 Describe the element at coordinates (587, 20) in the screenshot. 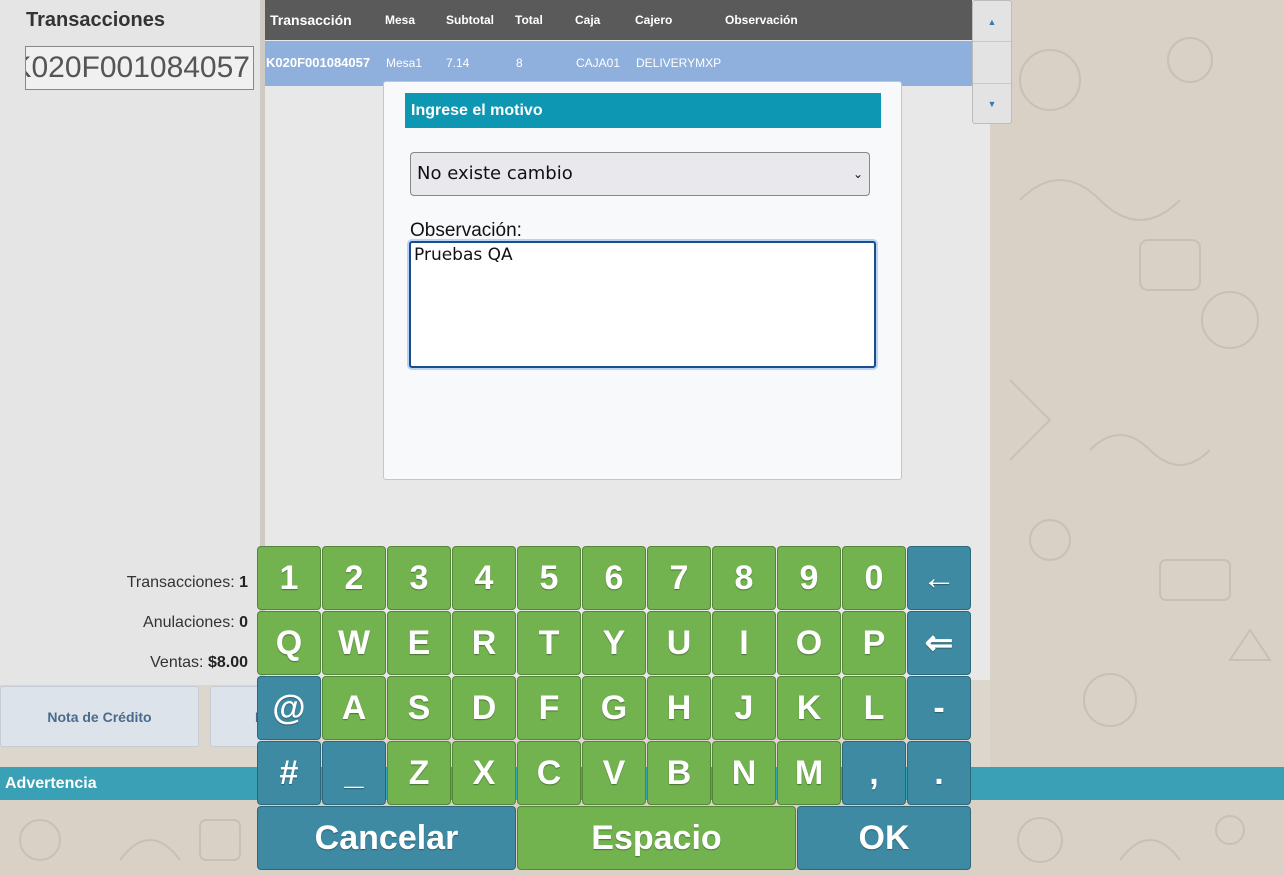

I see `column-header: Caja` at that location.